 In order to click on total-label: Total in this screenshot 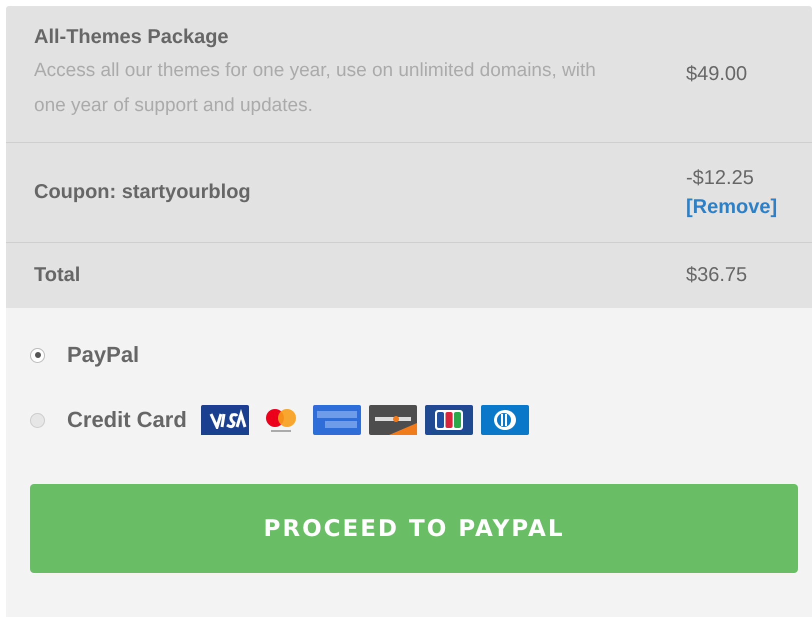, I will do `click(57, 275)`.